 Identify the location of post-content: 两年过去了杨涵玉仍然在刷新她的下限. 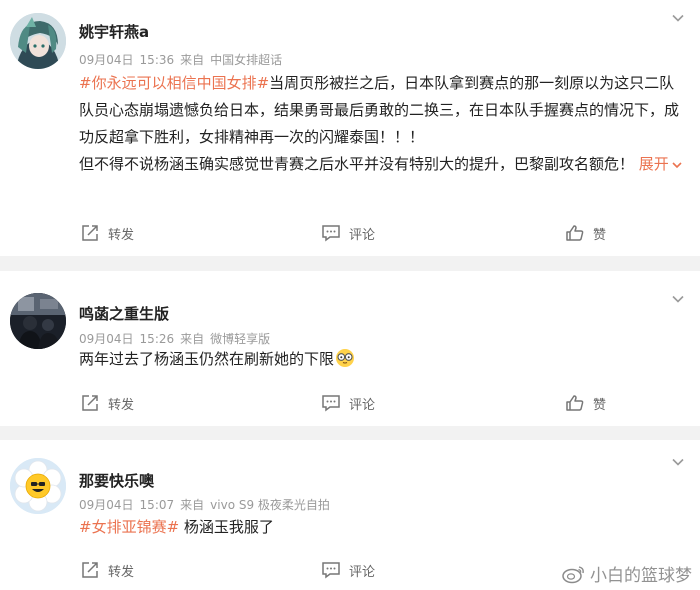
(382, 359).